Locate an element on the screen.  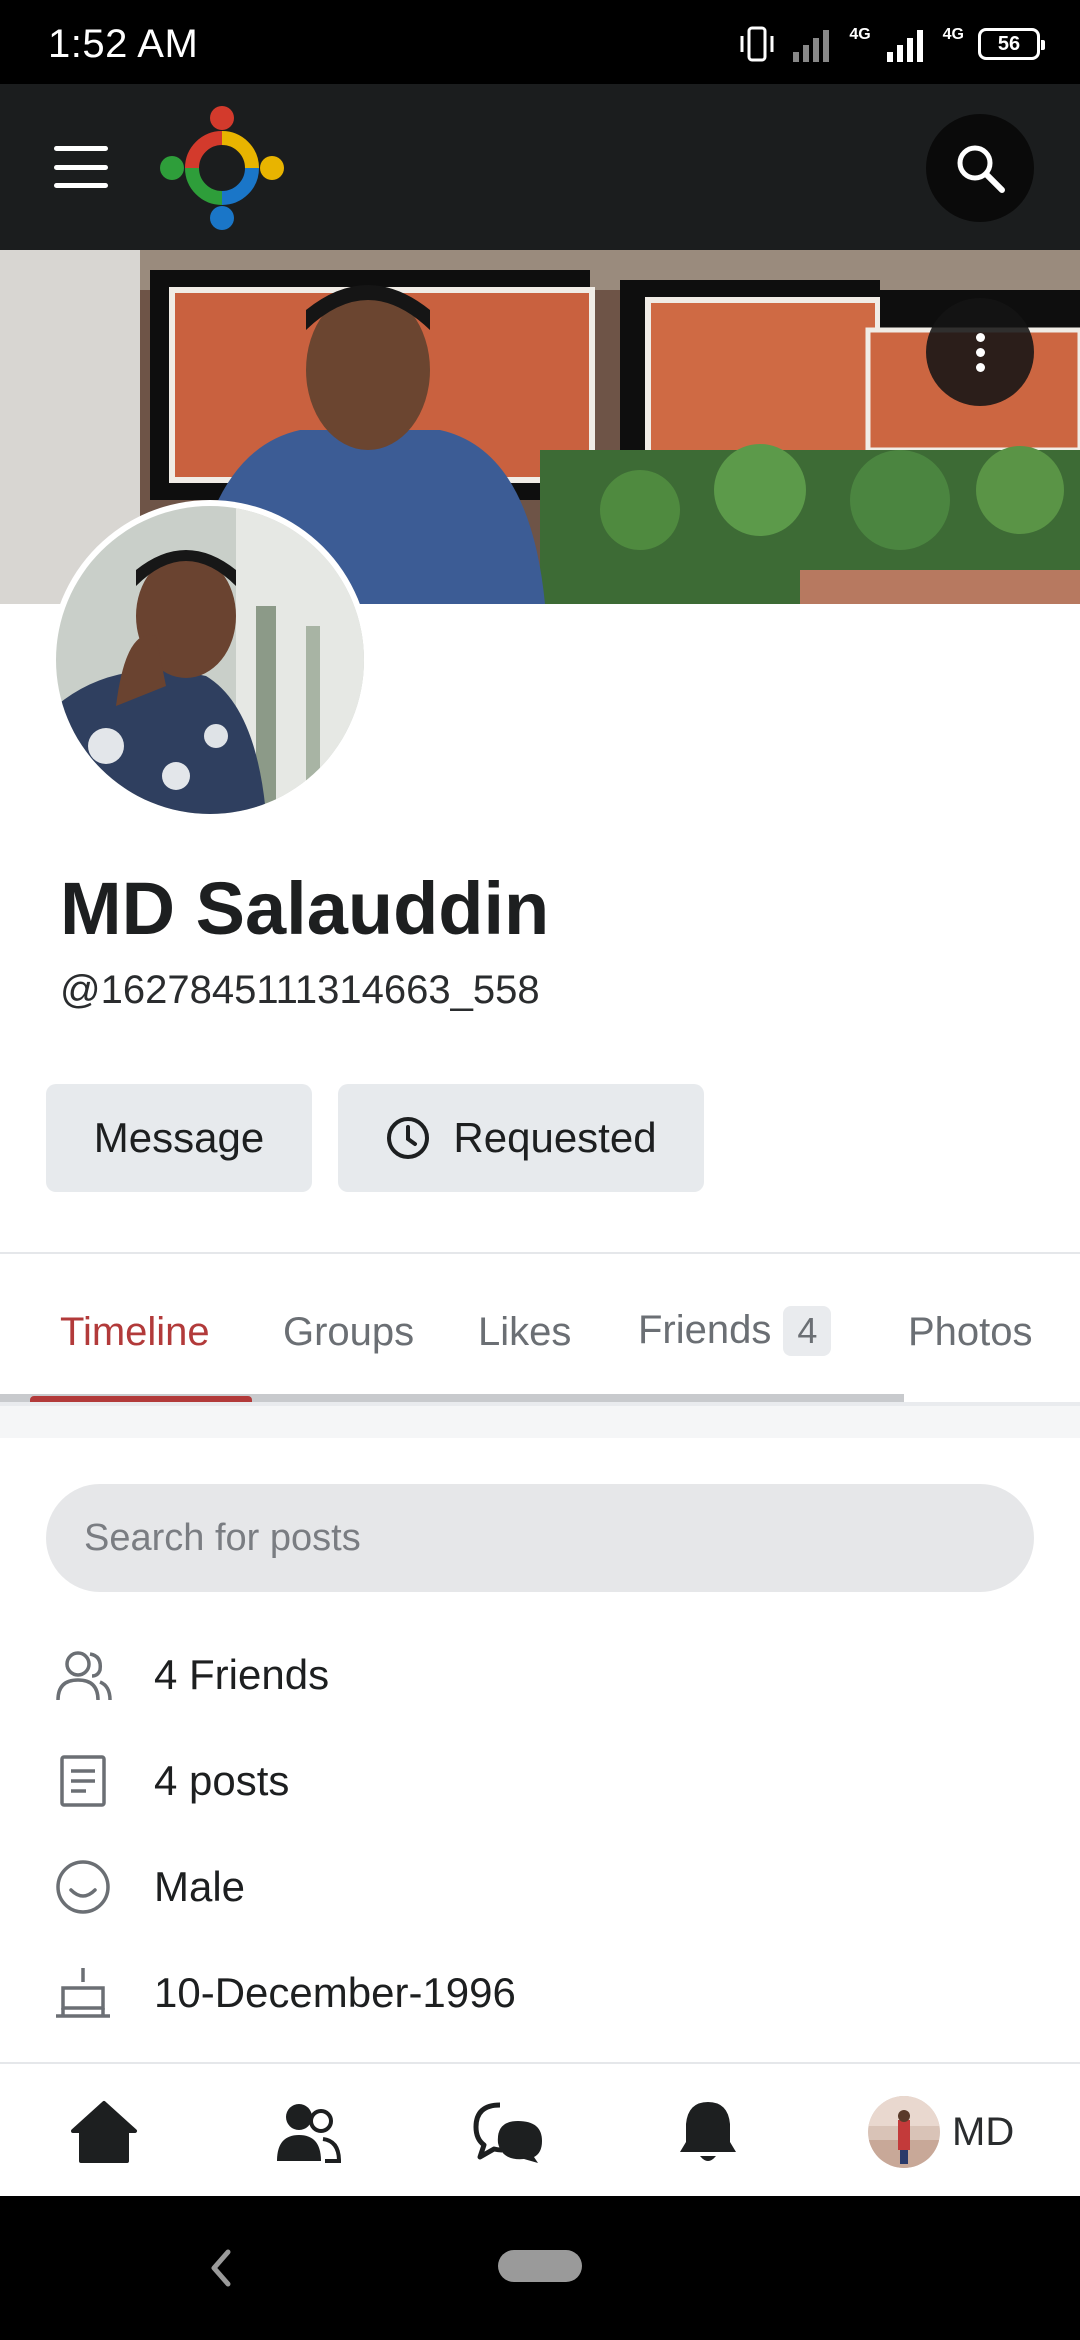
app-logo is located at coordinates (222, 168).